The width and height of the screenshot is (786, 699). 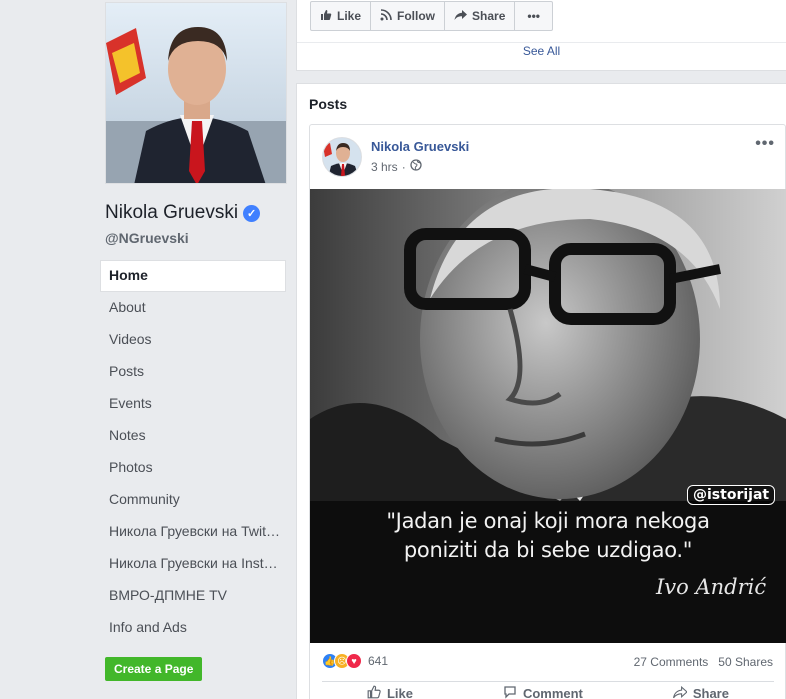 I want to click on post-comment-button: Comment, so click(x=543, y=692).